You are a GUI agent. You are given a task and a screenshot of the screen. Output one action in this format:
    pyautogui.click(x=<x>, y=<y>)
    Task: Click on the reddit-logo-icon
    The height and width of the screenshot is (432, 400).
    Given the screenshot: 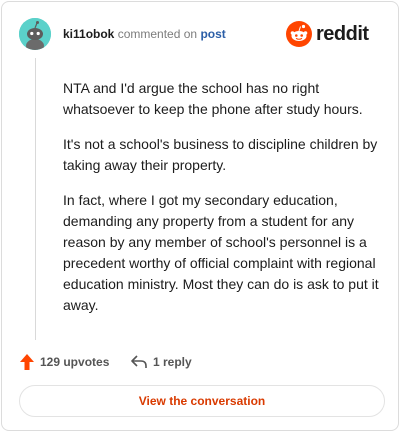 What is the action you would take?
    pyautogui.click(x=299, y=34)
    